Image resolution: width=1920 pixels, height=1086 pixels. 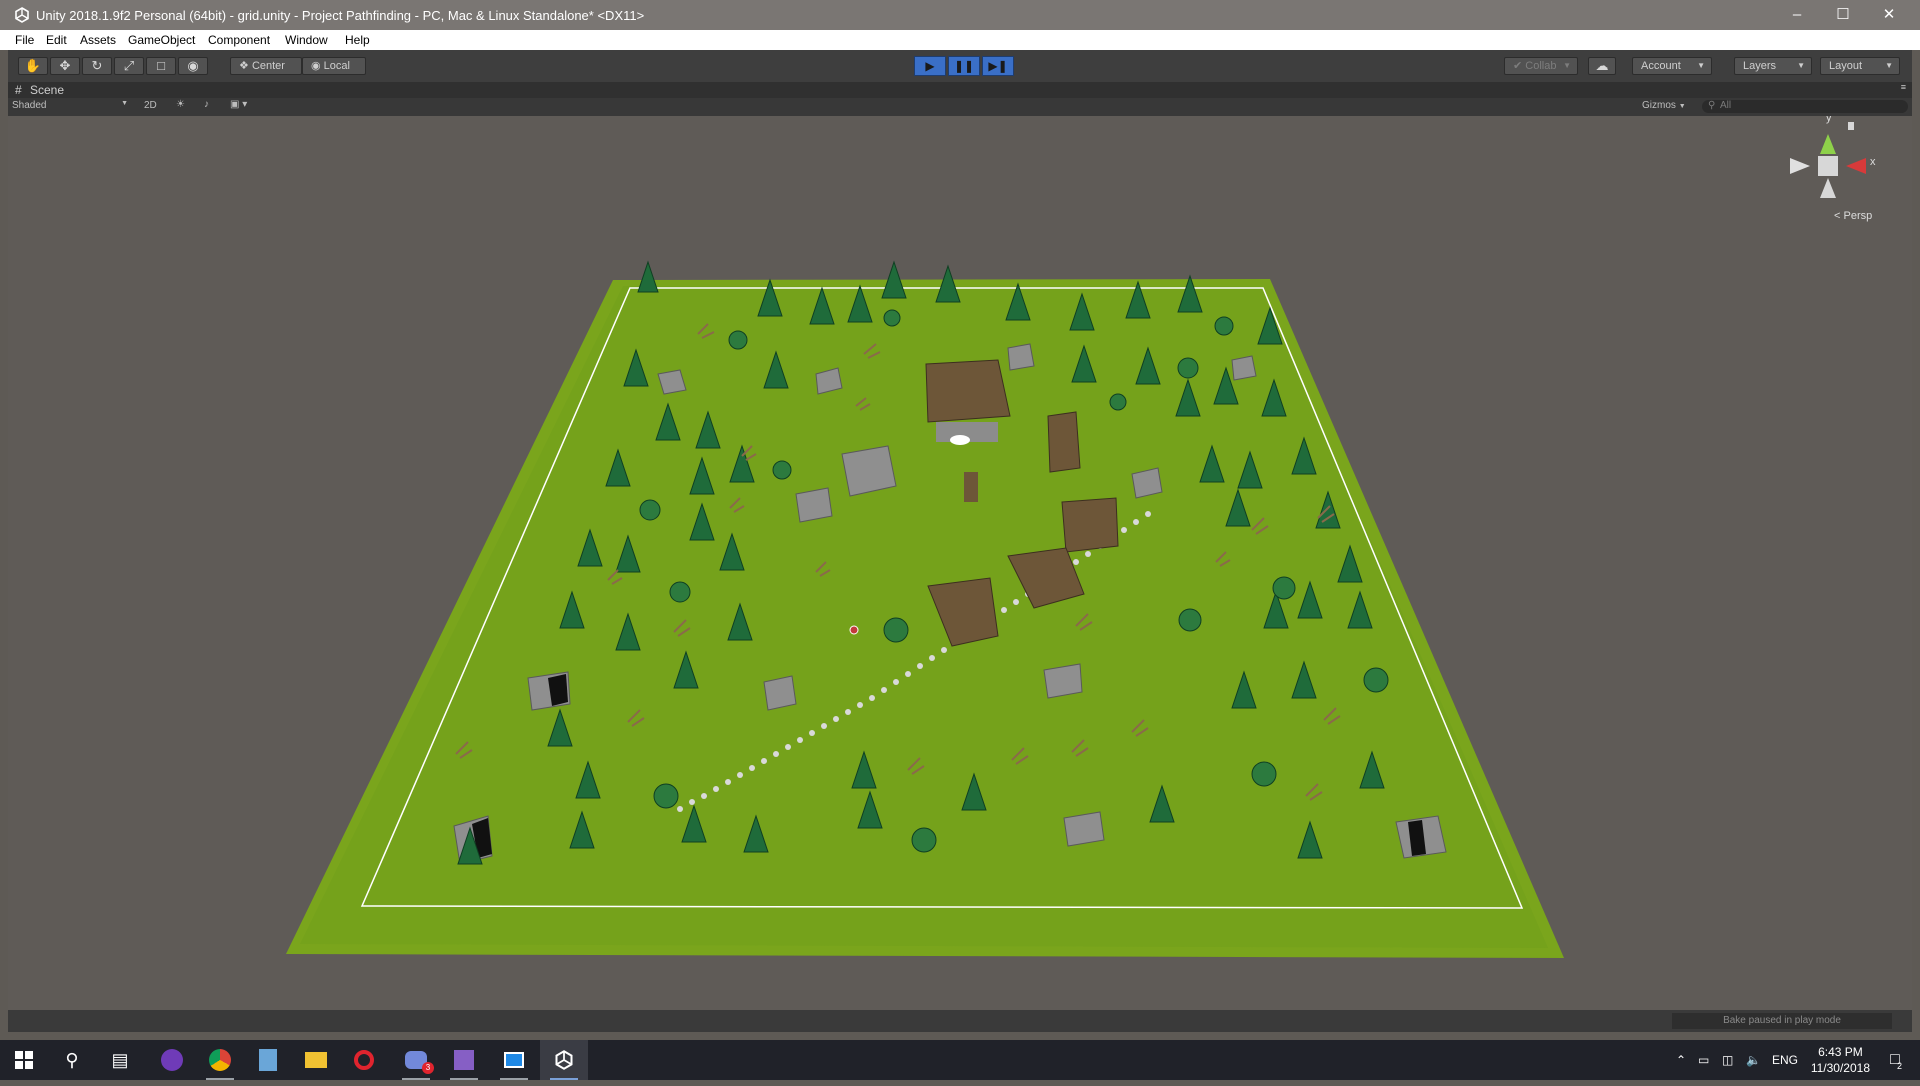 I want to click on notification-count: 2, so click(x=1900, y=1066).